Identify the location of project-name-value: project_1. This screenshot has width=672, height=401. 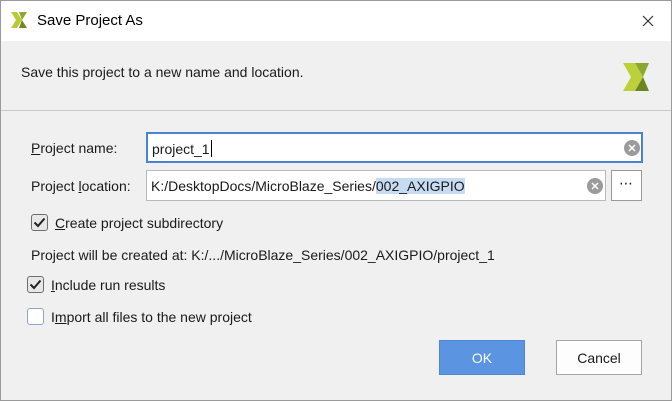
(181, 149).